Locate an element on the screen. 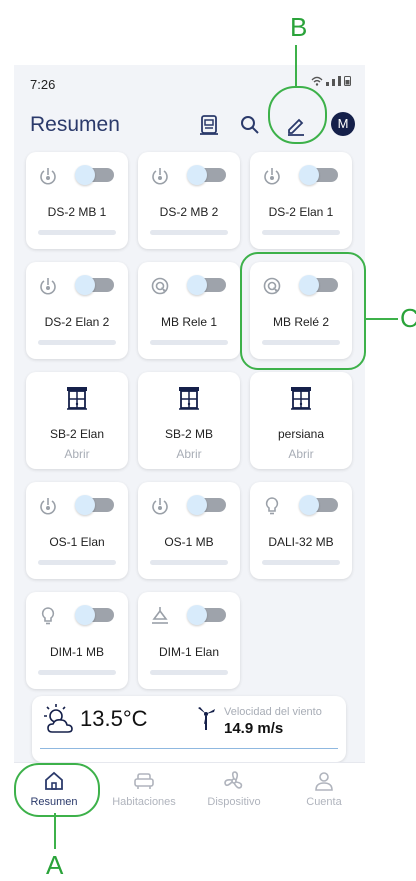 The image size is (416, 881). device-card: DIM-1 MB is located at coordinates (77, 640).